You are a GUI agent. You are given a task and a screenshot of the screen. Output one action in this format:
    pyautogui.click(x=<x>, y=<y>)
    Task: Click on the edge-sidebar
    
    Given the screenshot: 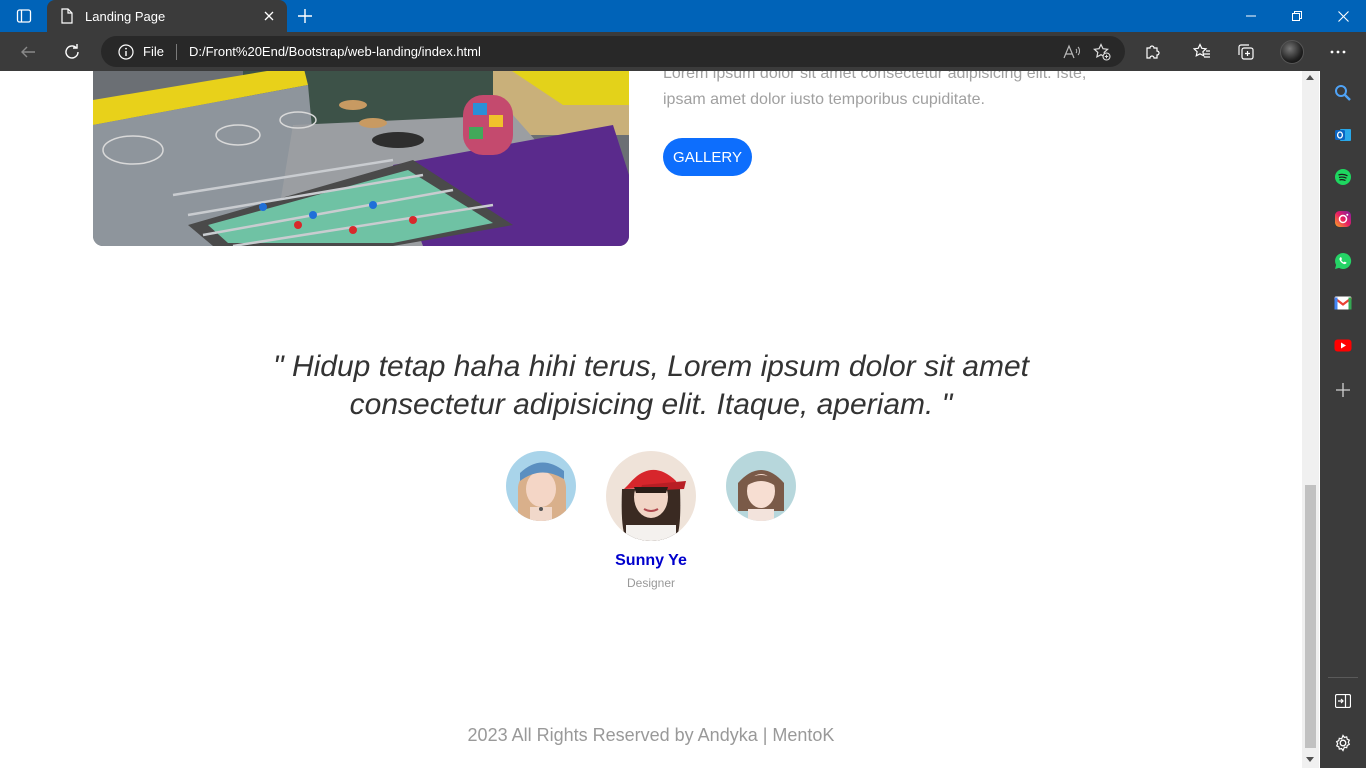 What is the action you would take?
    pyautogui.click(x=1343, y=419)
    